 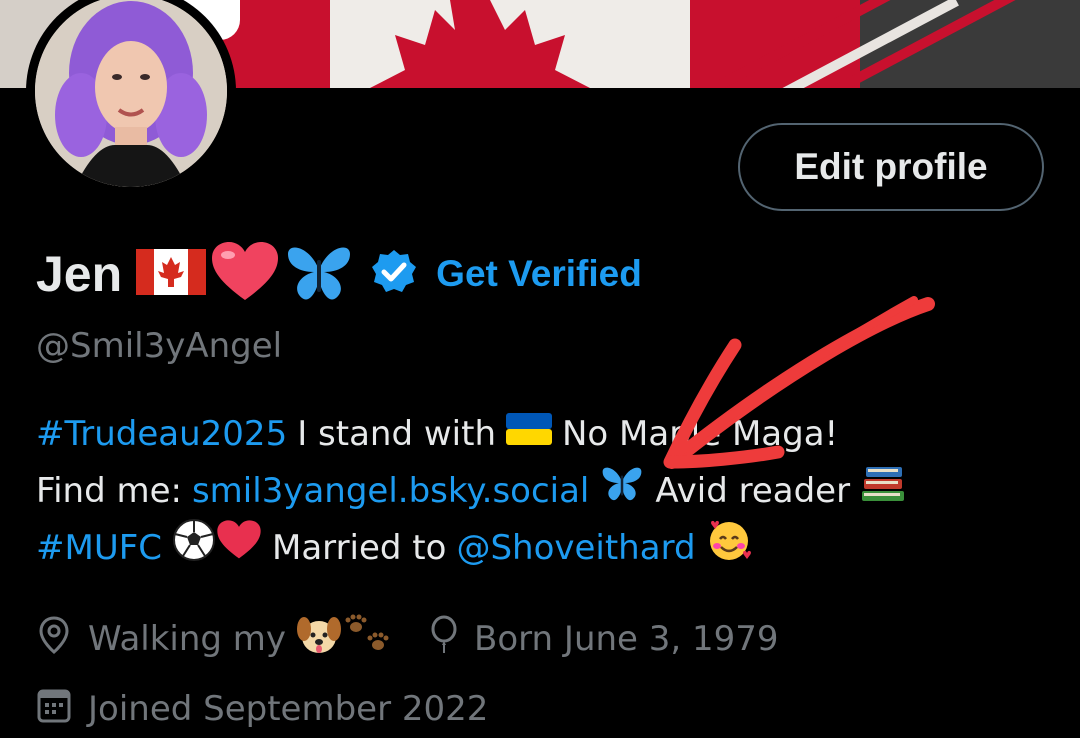 What do you see at coordinates (539, 274) in the screenshot?
I see `get-verified-link: Get Verified` at bounding box center [539, 274].